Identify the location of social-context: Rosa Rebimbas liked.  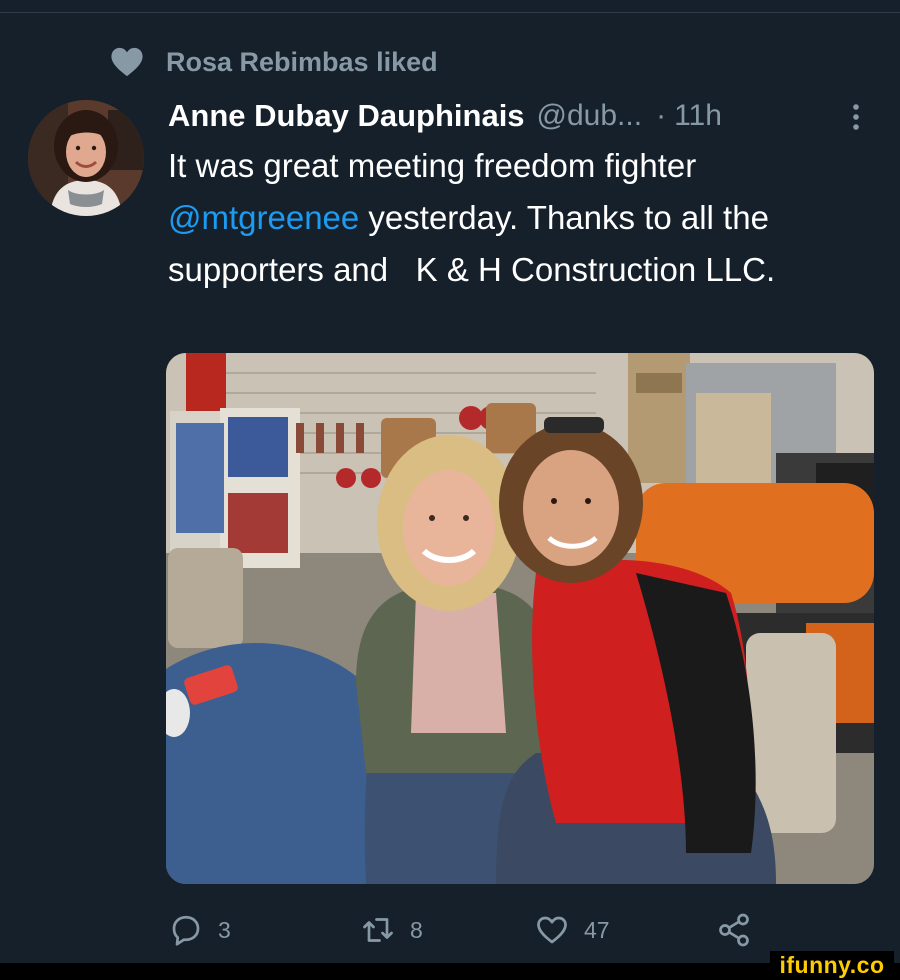
(274, 62).